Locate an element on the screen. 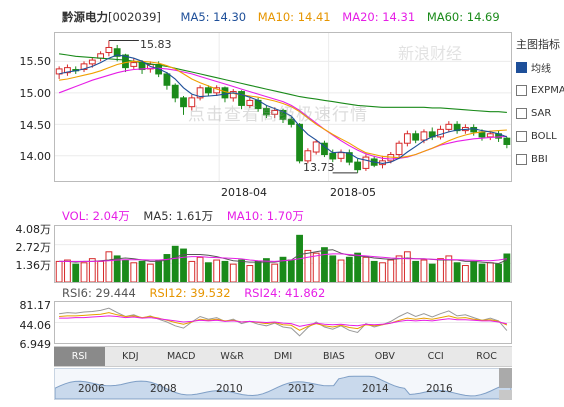 The image size is (564, 407). rsi12-line is located at coordinates (283, 321).